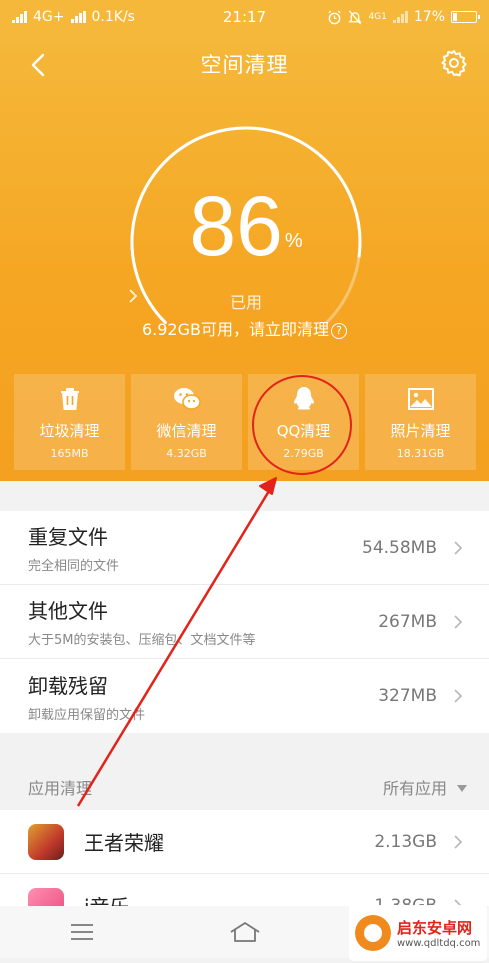 Image resolution: width=489 pixels, height=963 pixels. What do you see at coordinates (420, 453) in the screenshot?
I see `card-size: 18.31GB` at bounding box center [420, 453].